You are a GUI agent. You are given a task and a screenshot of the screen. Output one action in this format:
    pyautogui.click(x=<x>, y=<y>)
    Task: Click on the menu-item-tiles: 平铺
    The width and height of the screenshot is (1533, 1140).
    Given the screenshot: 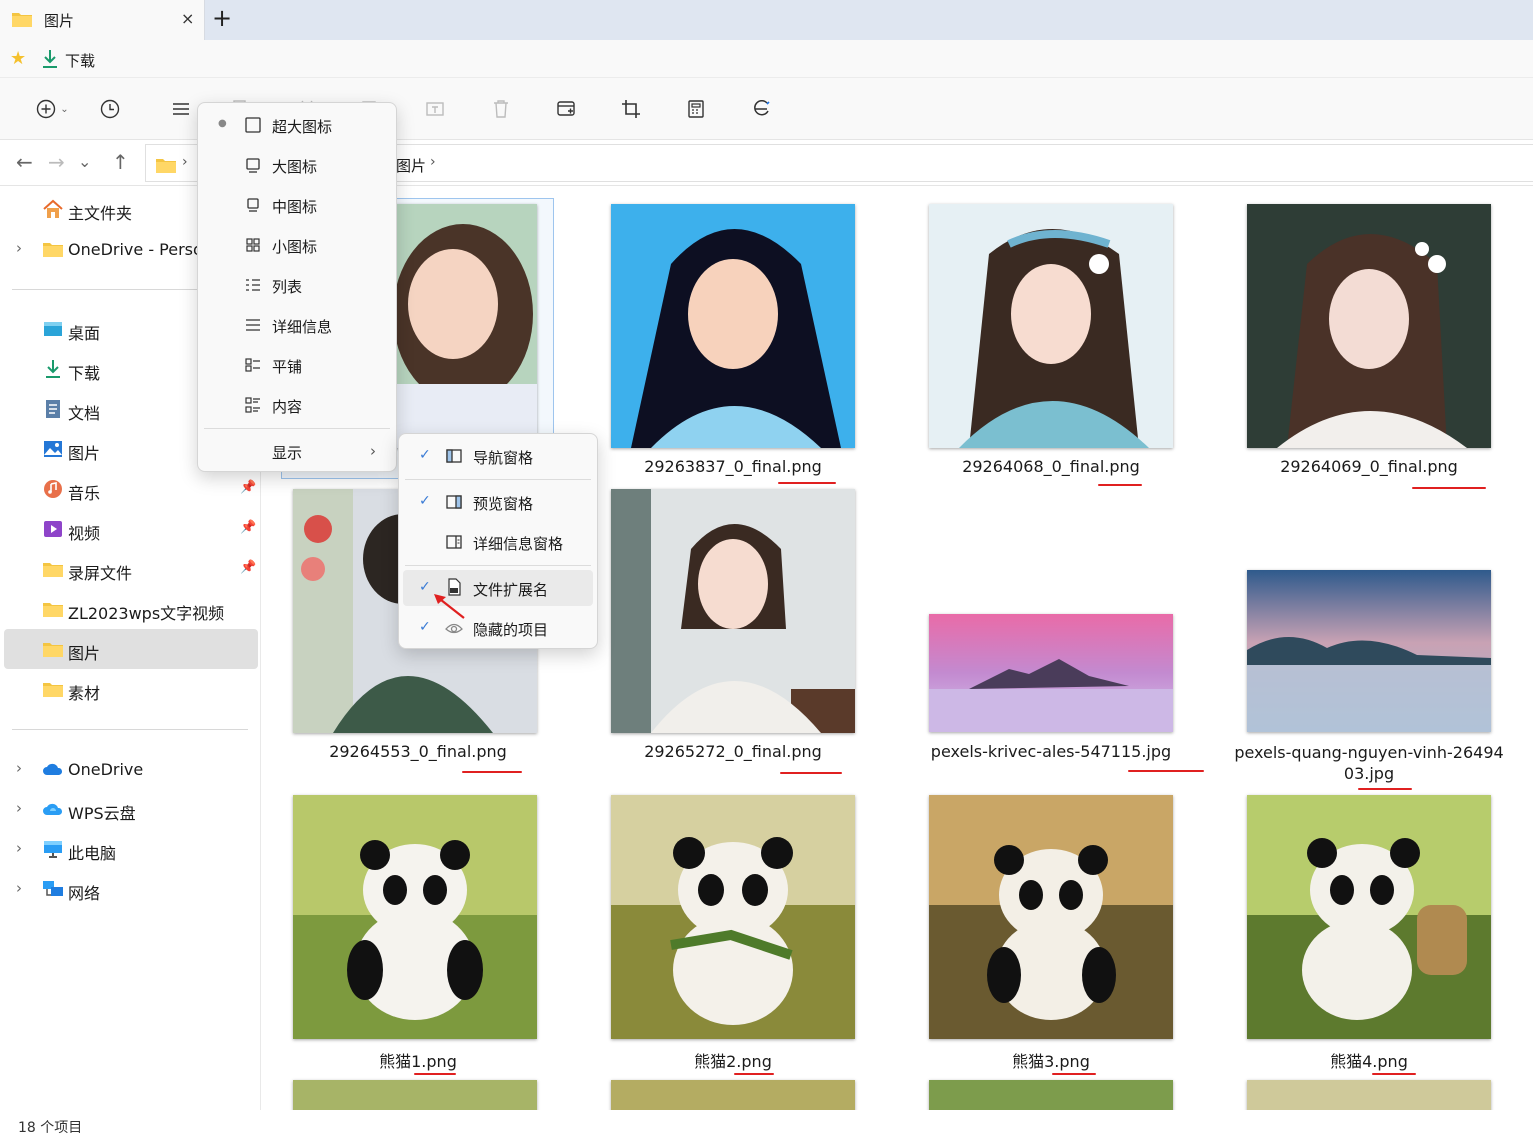 What is the action you would take?
    pyautogui.click(x=297, y=365)
    